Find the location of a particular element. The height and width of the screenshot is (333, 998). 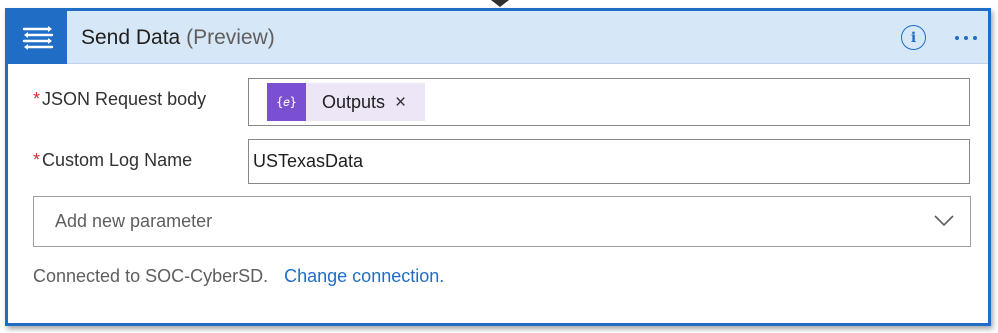

json-body-label-text: JSON Request body is located at coordinates (124, 99).